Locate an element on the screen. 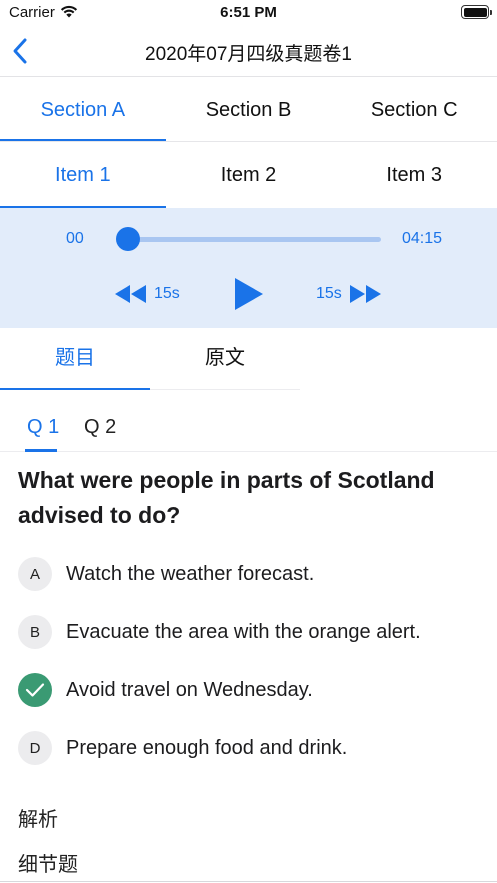 This screenshot has width=497, height=883. rewind-button: 15s is located at coordinates (147, 294).